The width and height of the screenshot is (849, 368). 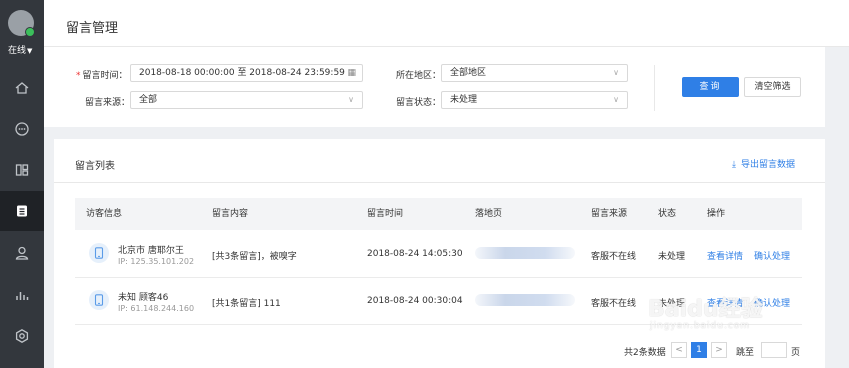 What do you see at coordinates (351, 73) in the screenshot?
I see `calendar-icon: ▦` at bounding box center [351, 73].